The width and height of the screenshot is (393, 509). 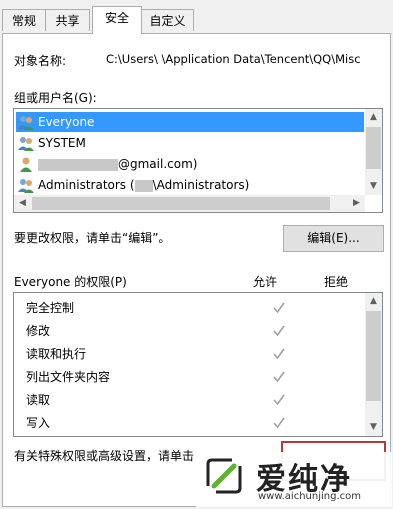 What do you see at coordinates (67, 20) in the screenshot?
I see `tab-sharing: 共享` at bounding box center [67, 20].